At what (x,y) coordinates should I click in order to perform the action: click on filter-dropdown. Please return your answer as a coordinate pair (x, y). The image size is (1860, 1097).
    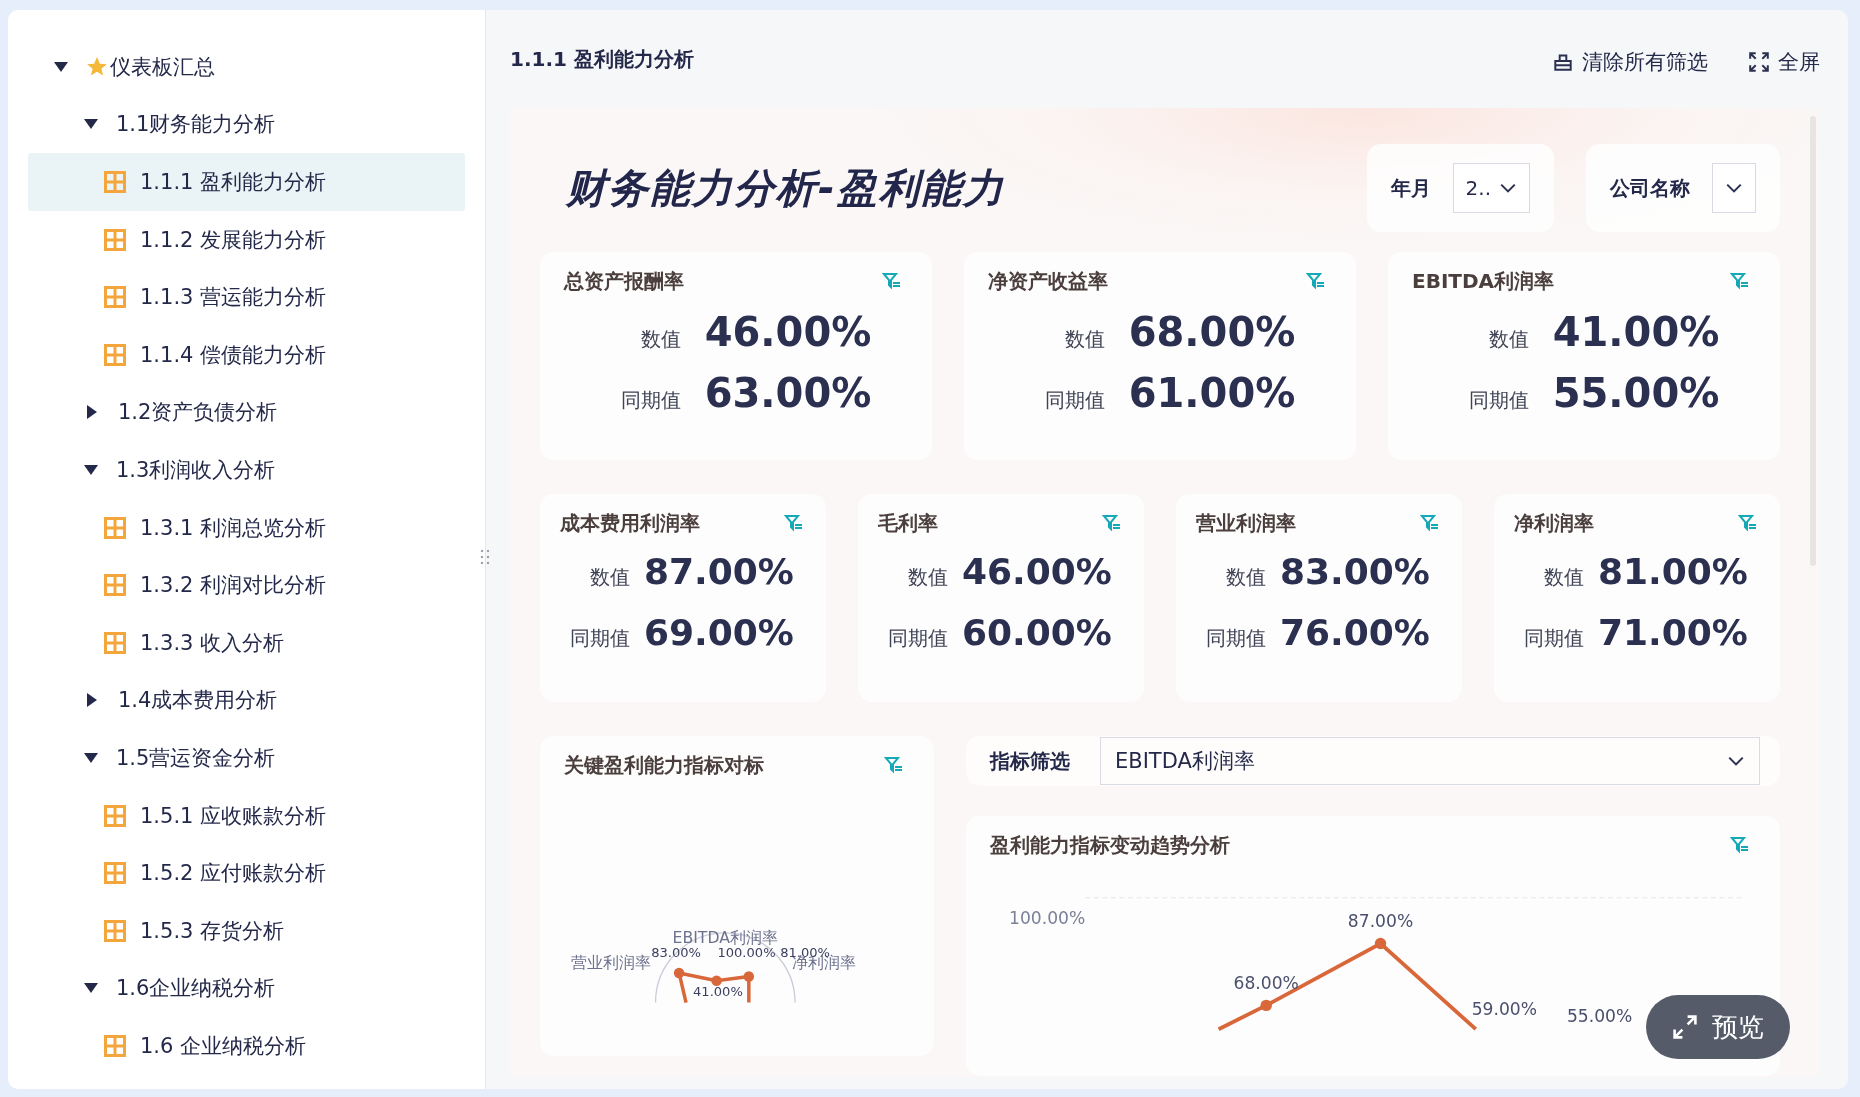
    Looking at the image, I should click on (1734, 188).